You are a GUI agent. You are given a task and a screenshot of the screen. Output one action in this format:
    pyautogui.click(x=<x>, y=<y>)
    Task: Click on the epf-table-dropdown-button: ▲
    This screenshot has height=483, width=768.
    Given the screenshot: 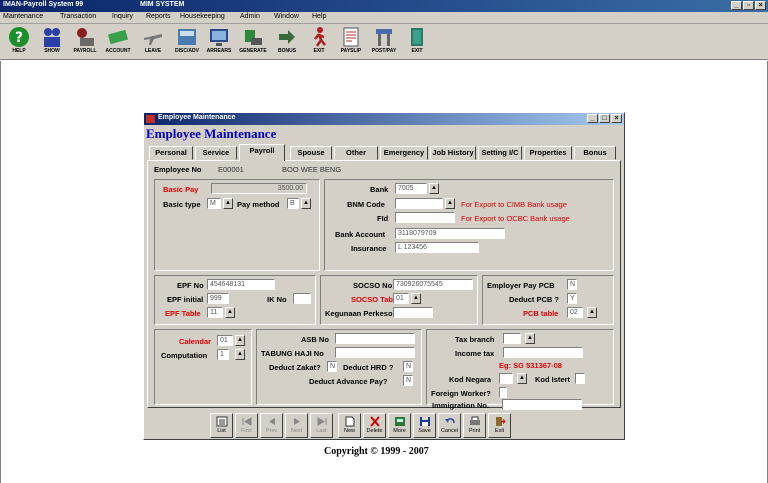 What is the action you would take?
    pyautogui.click(x=230, y=312)
    